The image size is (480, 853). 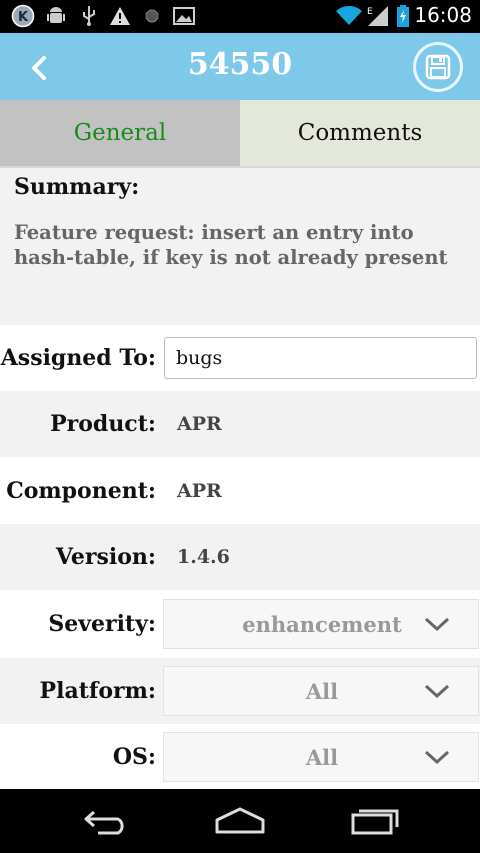 I want to click on k-app-icon: K, so click(x=23, y=16).